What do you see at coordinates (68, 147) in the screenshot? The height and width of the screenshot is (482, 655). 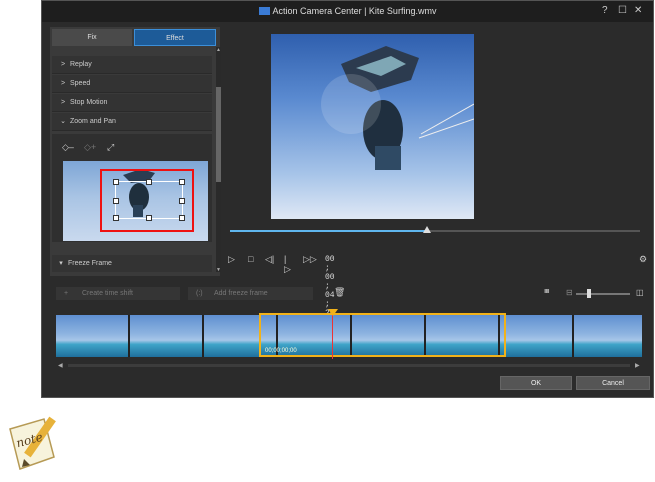 I see `remove-keyframe-icon: ◇–` at bounding box center [68, 147].